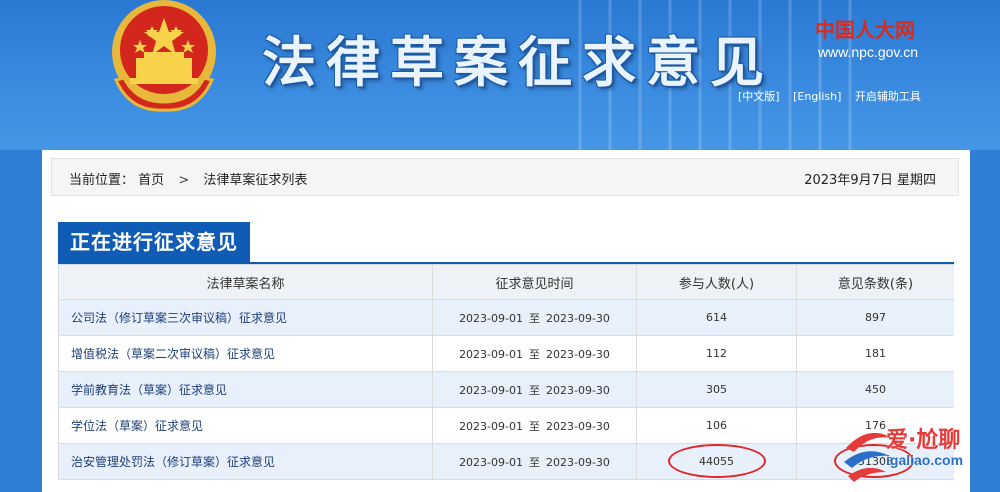 The image size is (1000, 492). Describe the element at coordinates (717, 461) in the screenshot. I see `participants-highlight-circle` at that location.